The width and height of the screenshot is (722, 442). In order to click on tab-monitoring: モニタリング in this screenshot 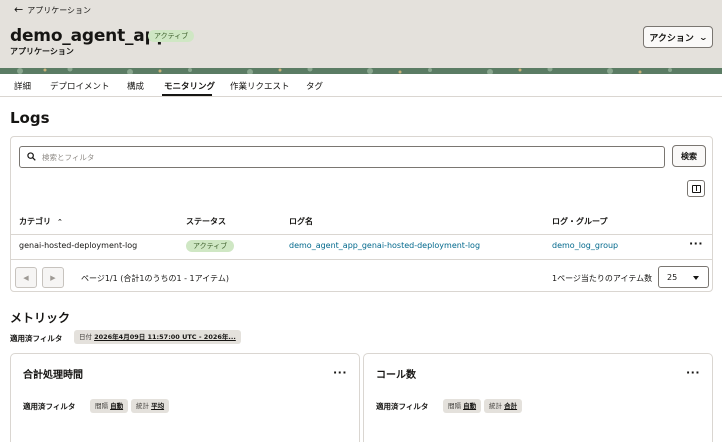, I will do `click(189, 86)`.